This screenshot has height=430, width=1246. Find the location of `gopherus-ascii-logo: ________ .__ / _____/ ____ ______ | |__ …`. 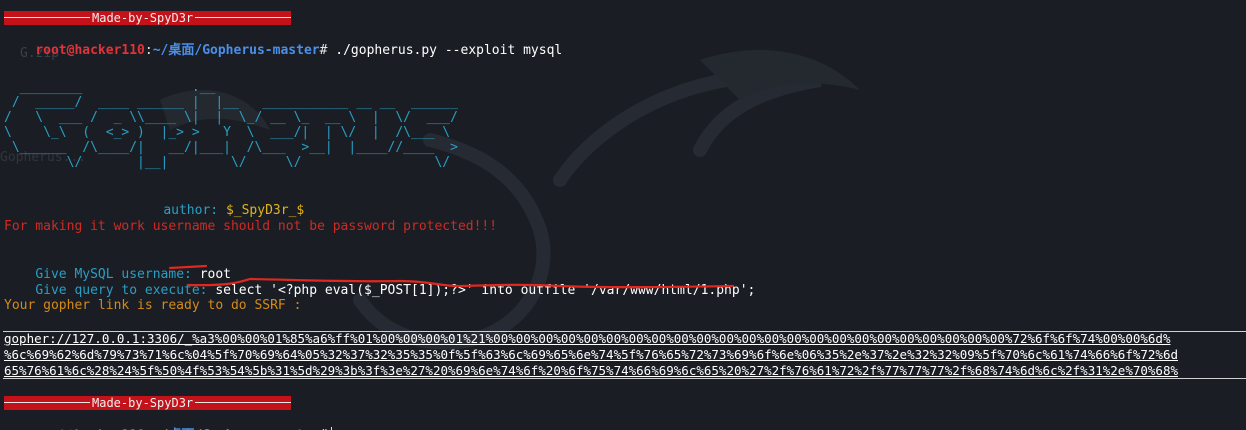

gopherus-ascii-logo: ________ .__ / _____/ ____ ______ | |__ … is located at coordinates (231, 125).